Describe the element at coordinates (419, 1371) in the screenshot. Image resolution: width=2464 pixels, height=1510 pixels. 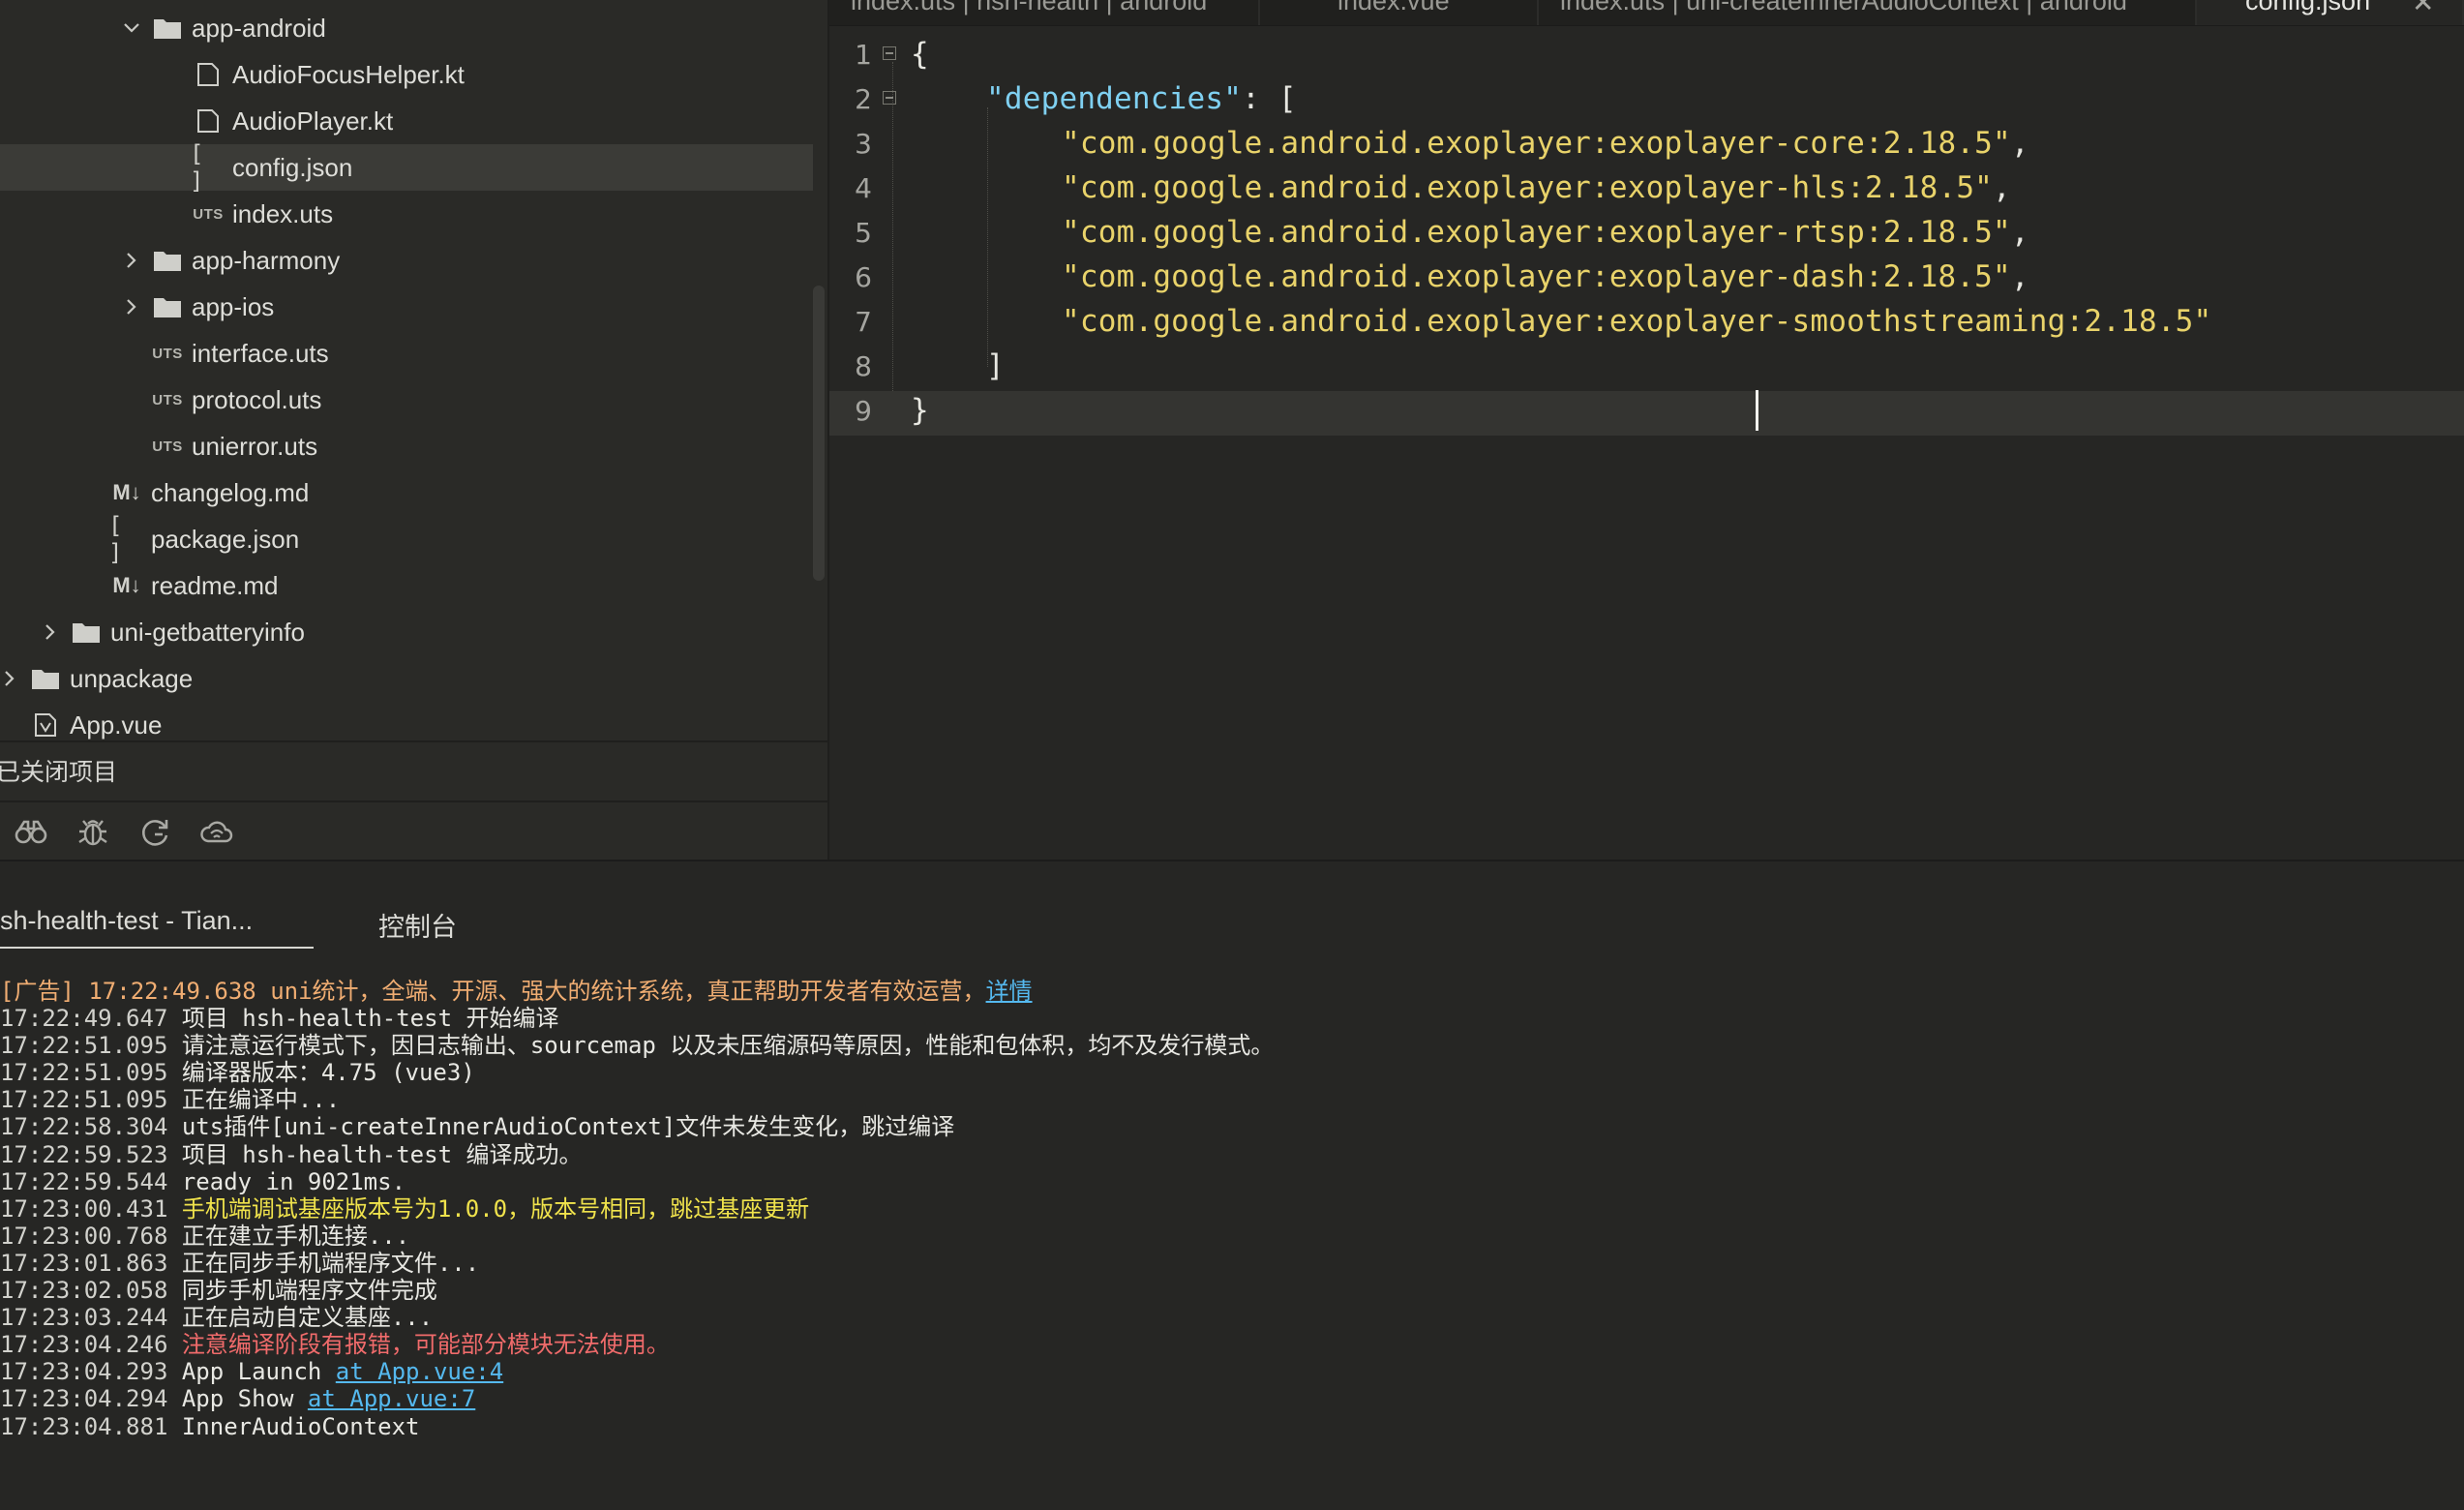
I see `log-link: at App.vue:4` at that location.